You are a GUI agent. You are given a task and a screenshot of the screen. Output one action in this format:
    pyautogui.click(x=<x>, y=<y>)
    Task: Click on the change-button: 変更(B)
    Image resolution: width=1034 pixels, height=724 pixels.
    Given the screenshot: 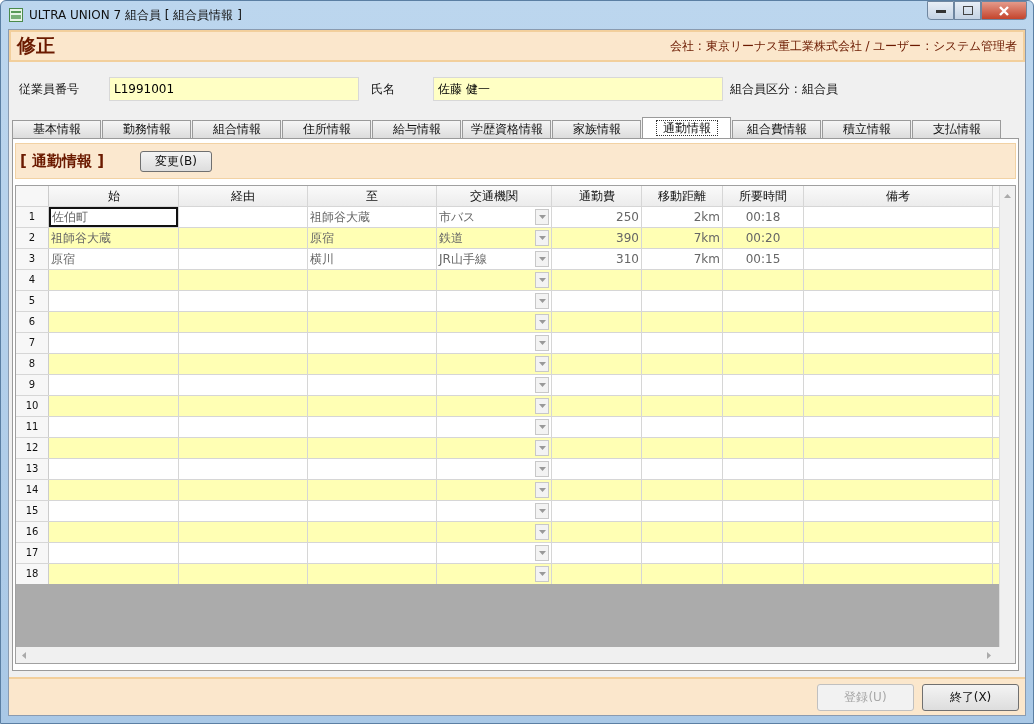 What is the action you would take?
    pyautogui.click(x=176, y=161)
    